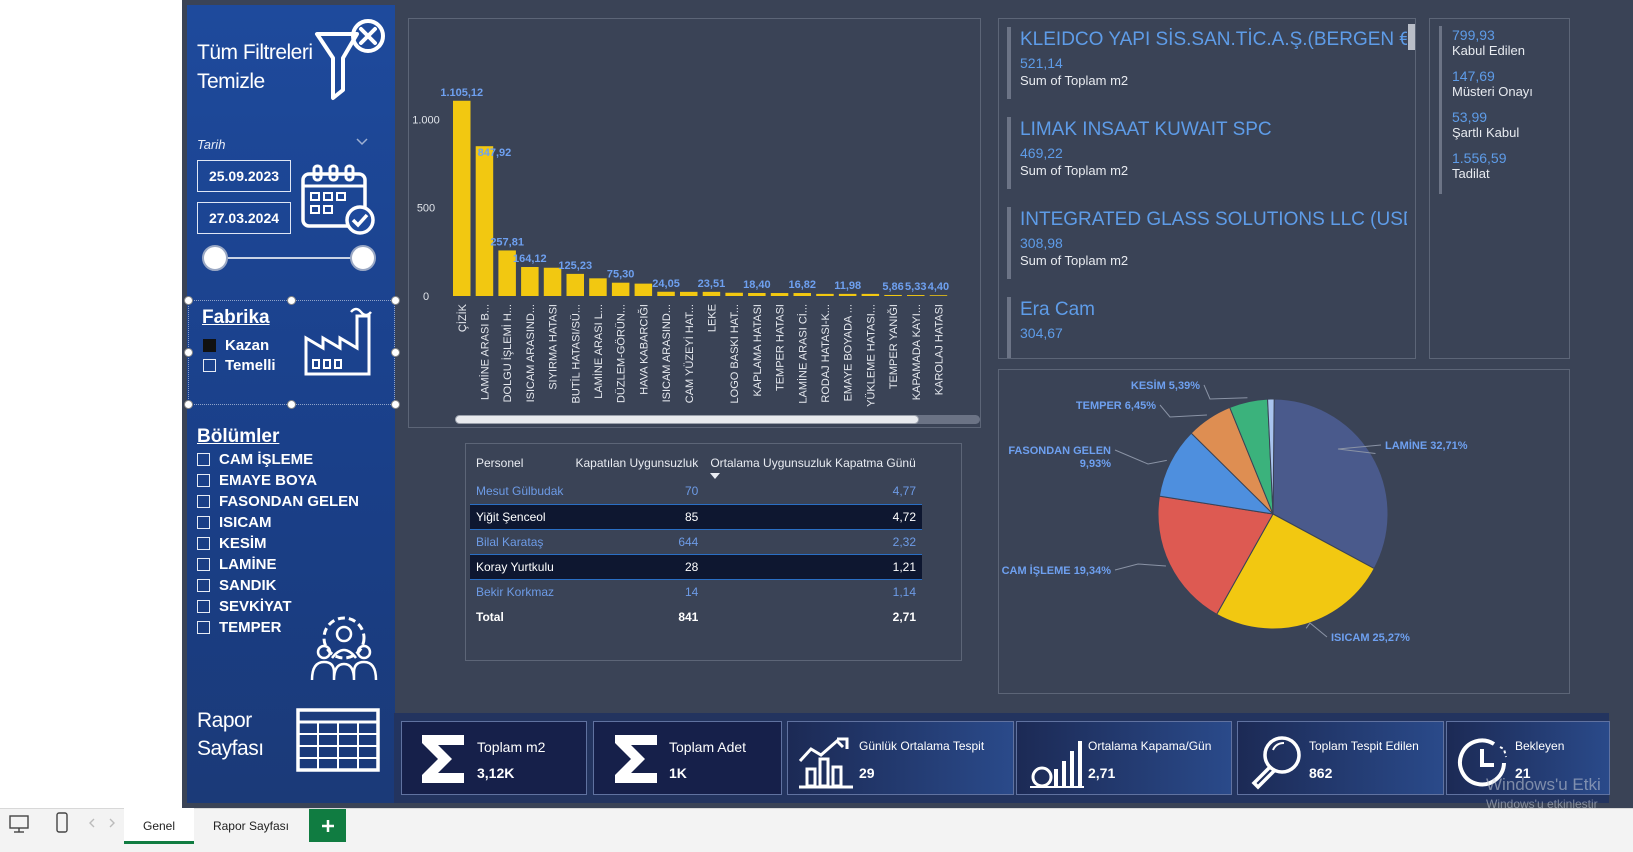 The image size is (1633, 852). I want to click on y-tick-label: 0, so click(426, 297).